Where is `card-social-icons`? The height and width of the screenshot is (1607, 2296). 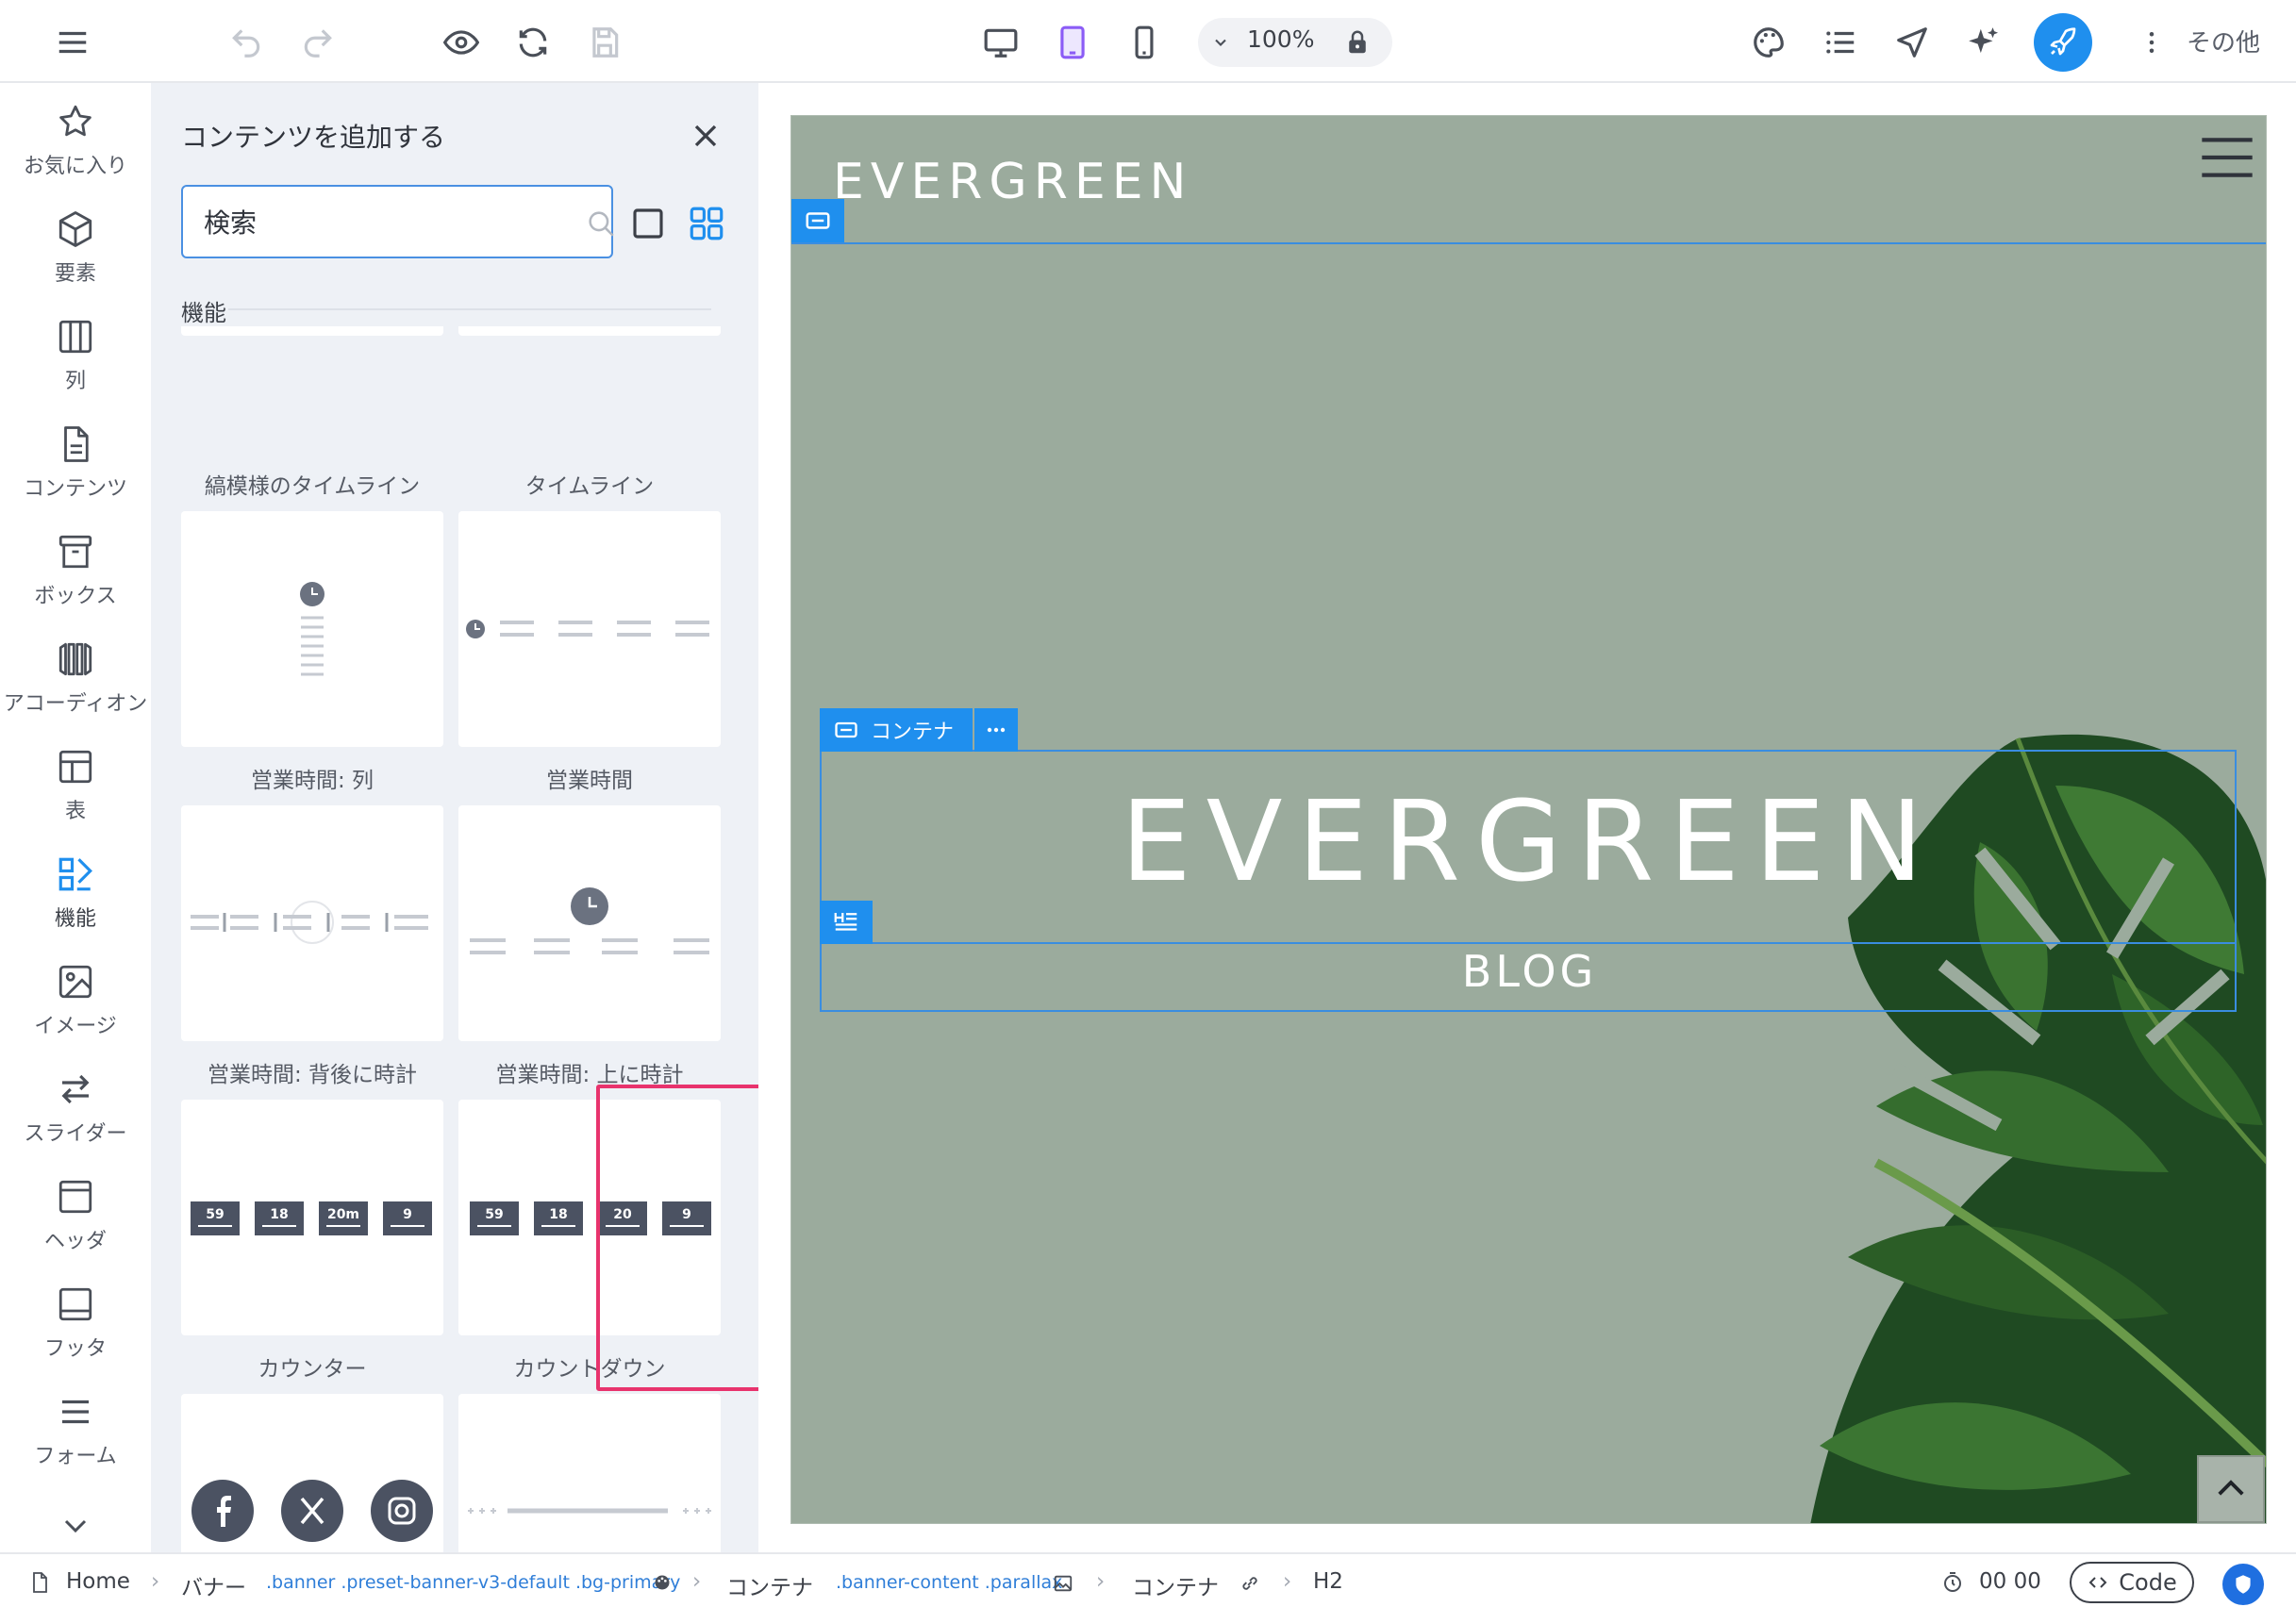
card-social-icons is located at coordinates (312, 1473).